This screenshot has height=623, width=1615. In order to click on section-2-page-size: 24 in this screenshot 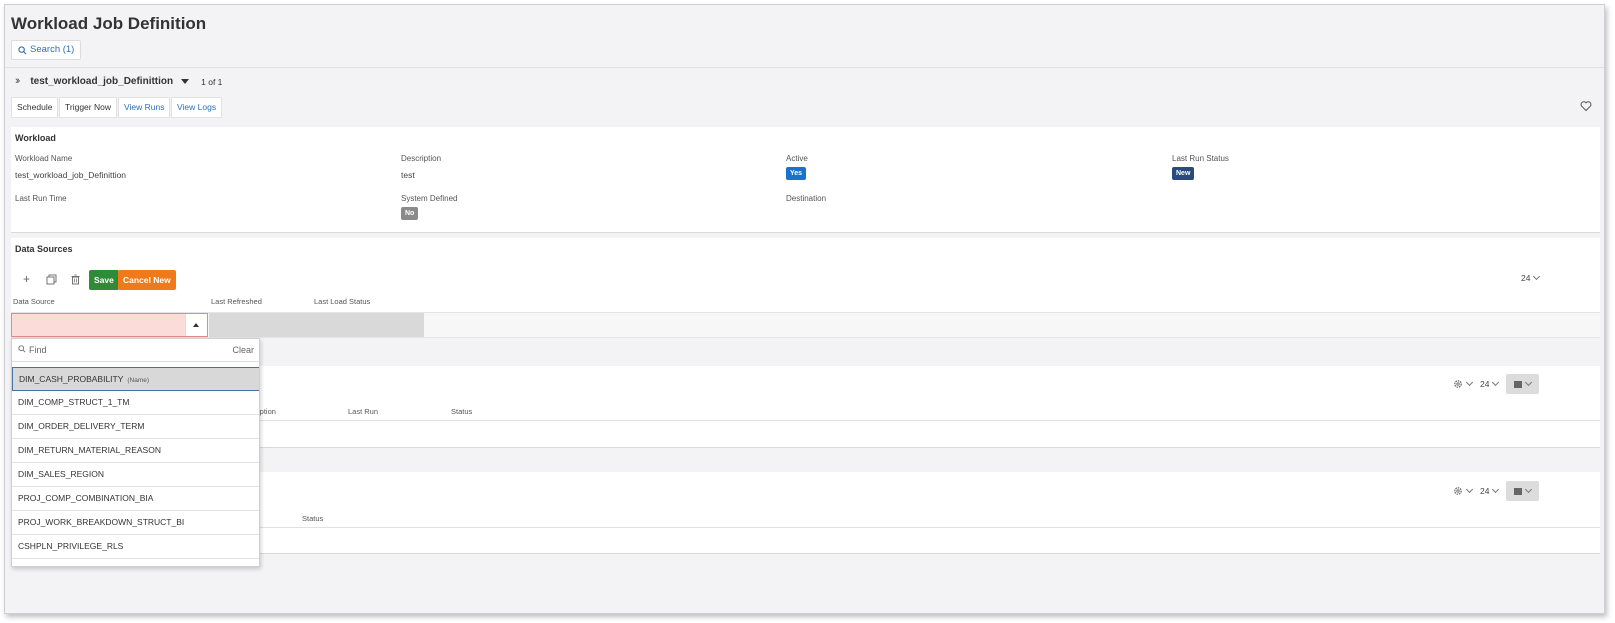, I will do `click(1490, 383)`.